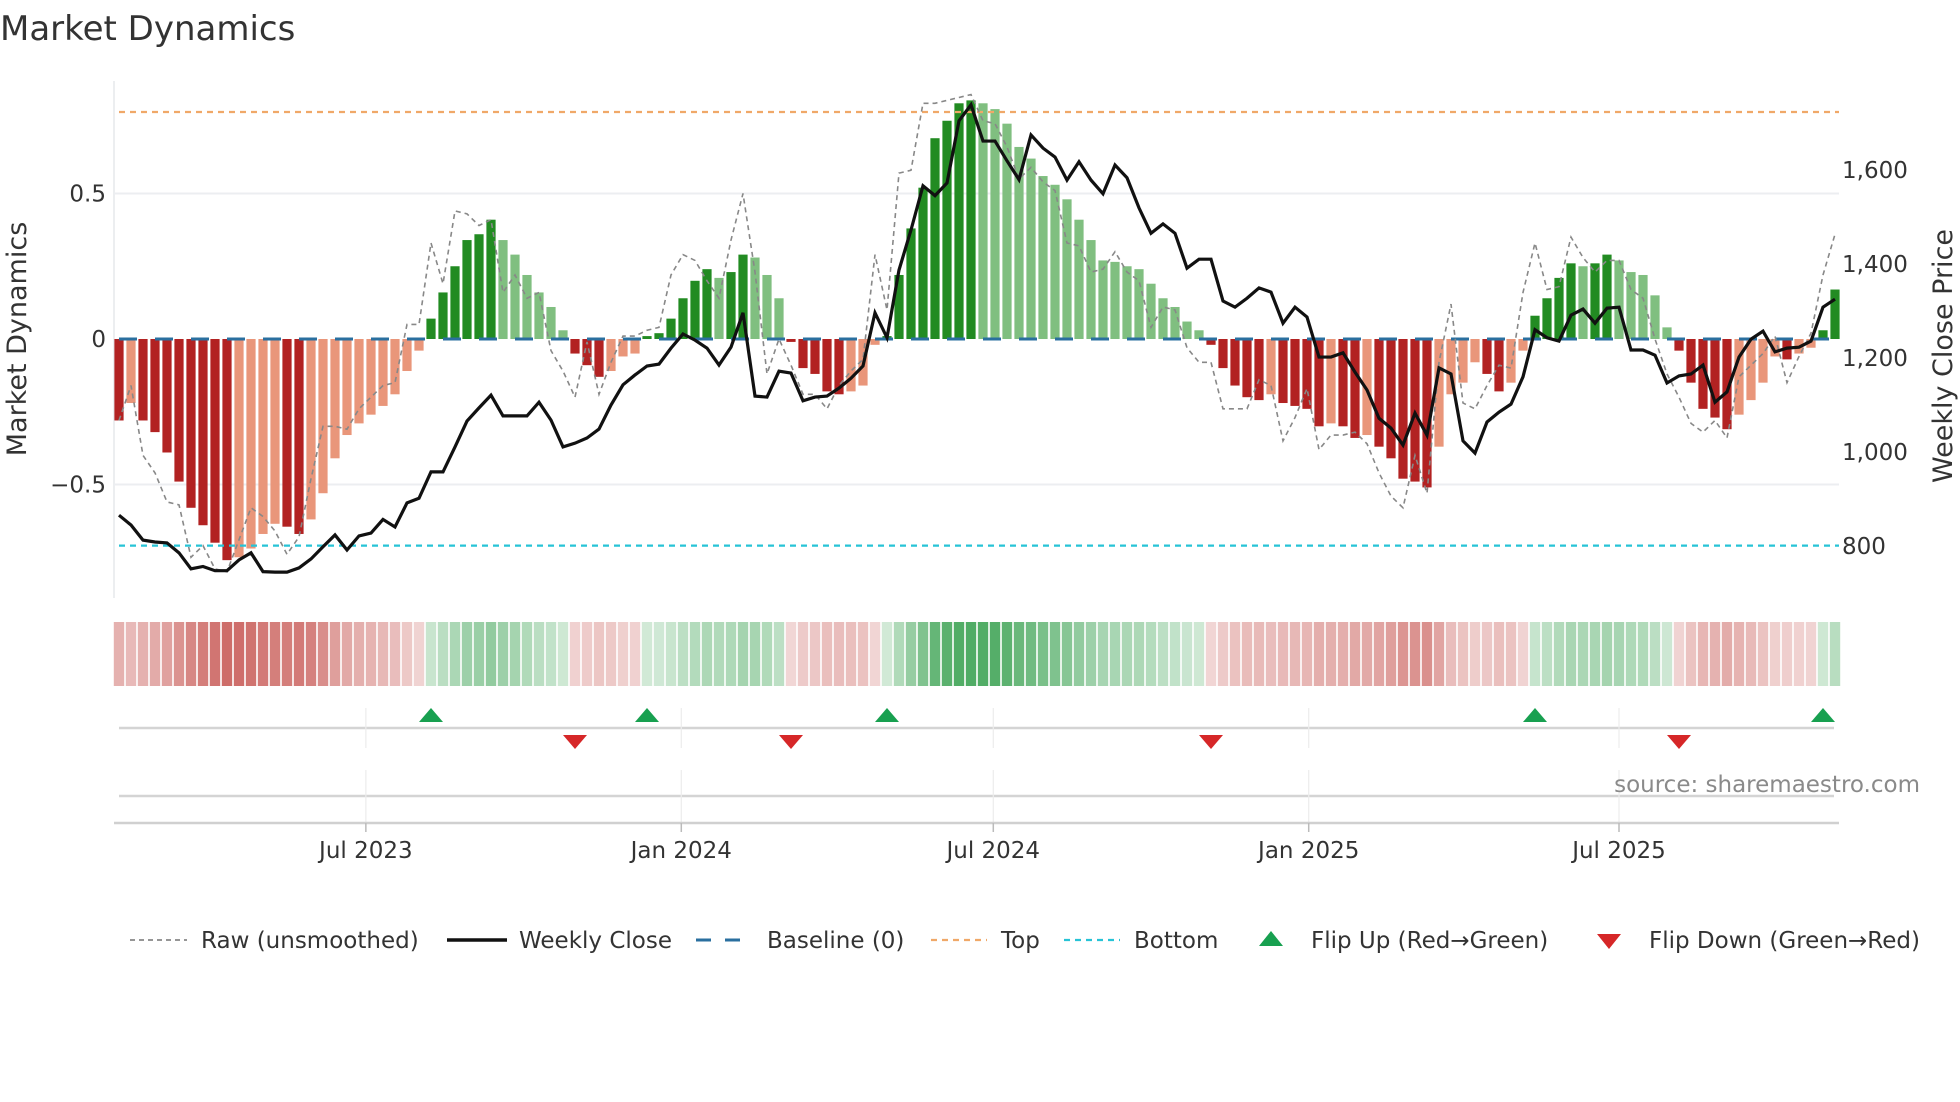  Describe the element at coordinates (559, 941) in the screenshot. I see `legend-item: Weekly Close` at that location.